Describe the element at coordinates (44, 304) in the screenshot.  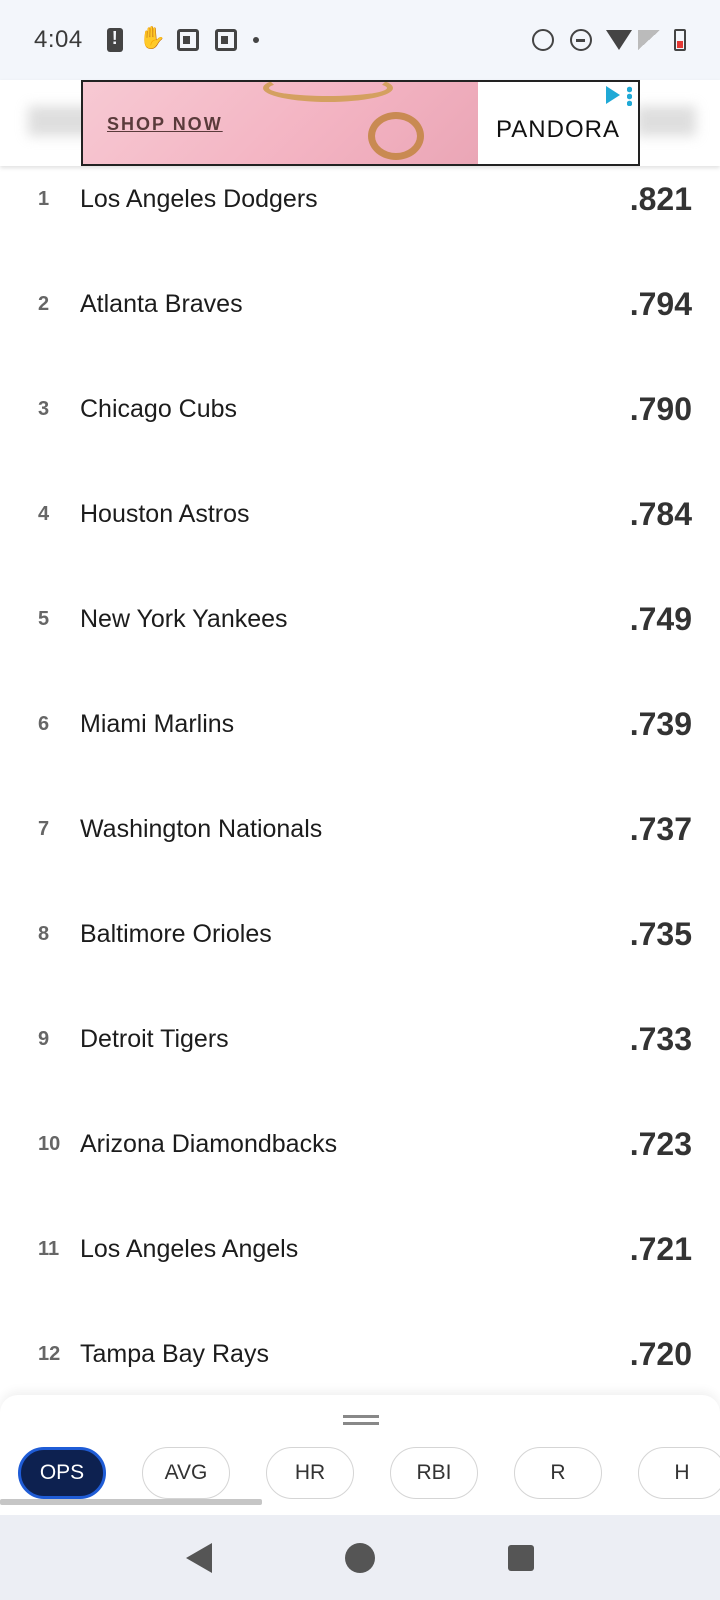
I see `rank-number: 2` at that location.